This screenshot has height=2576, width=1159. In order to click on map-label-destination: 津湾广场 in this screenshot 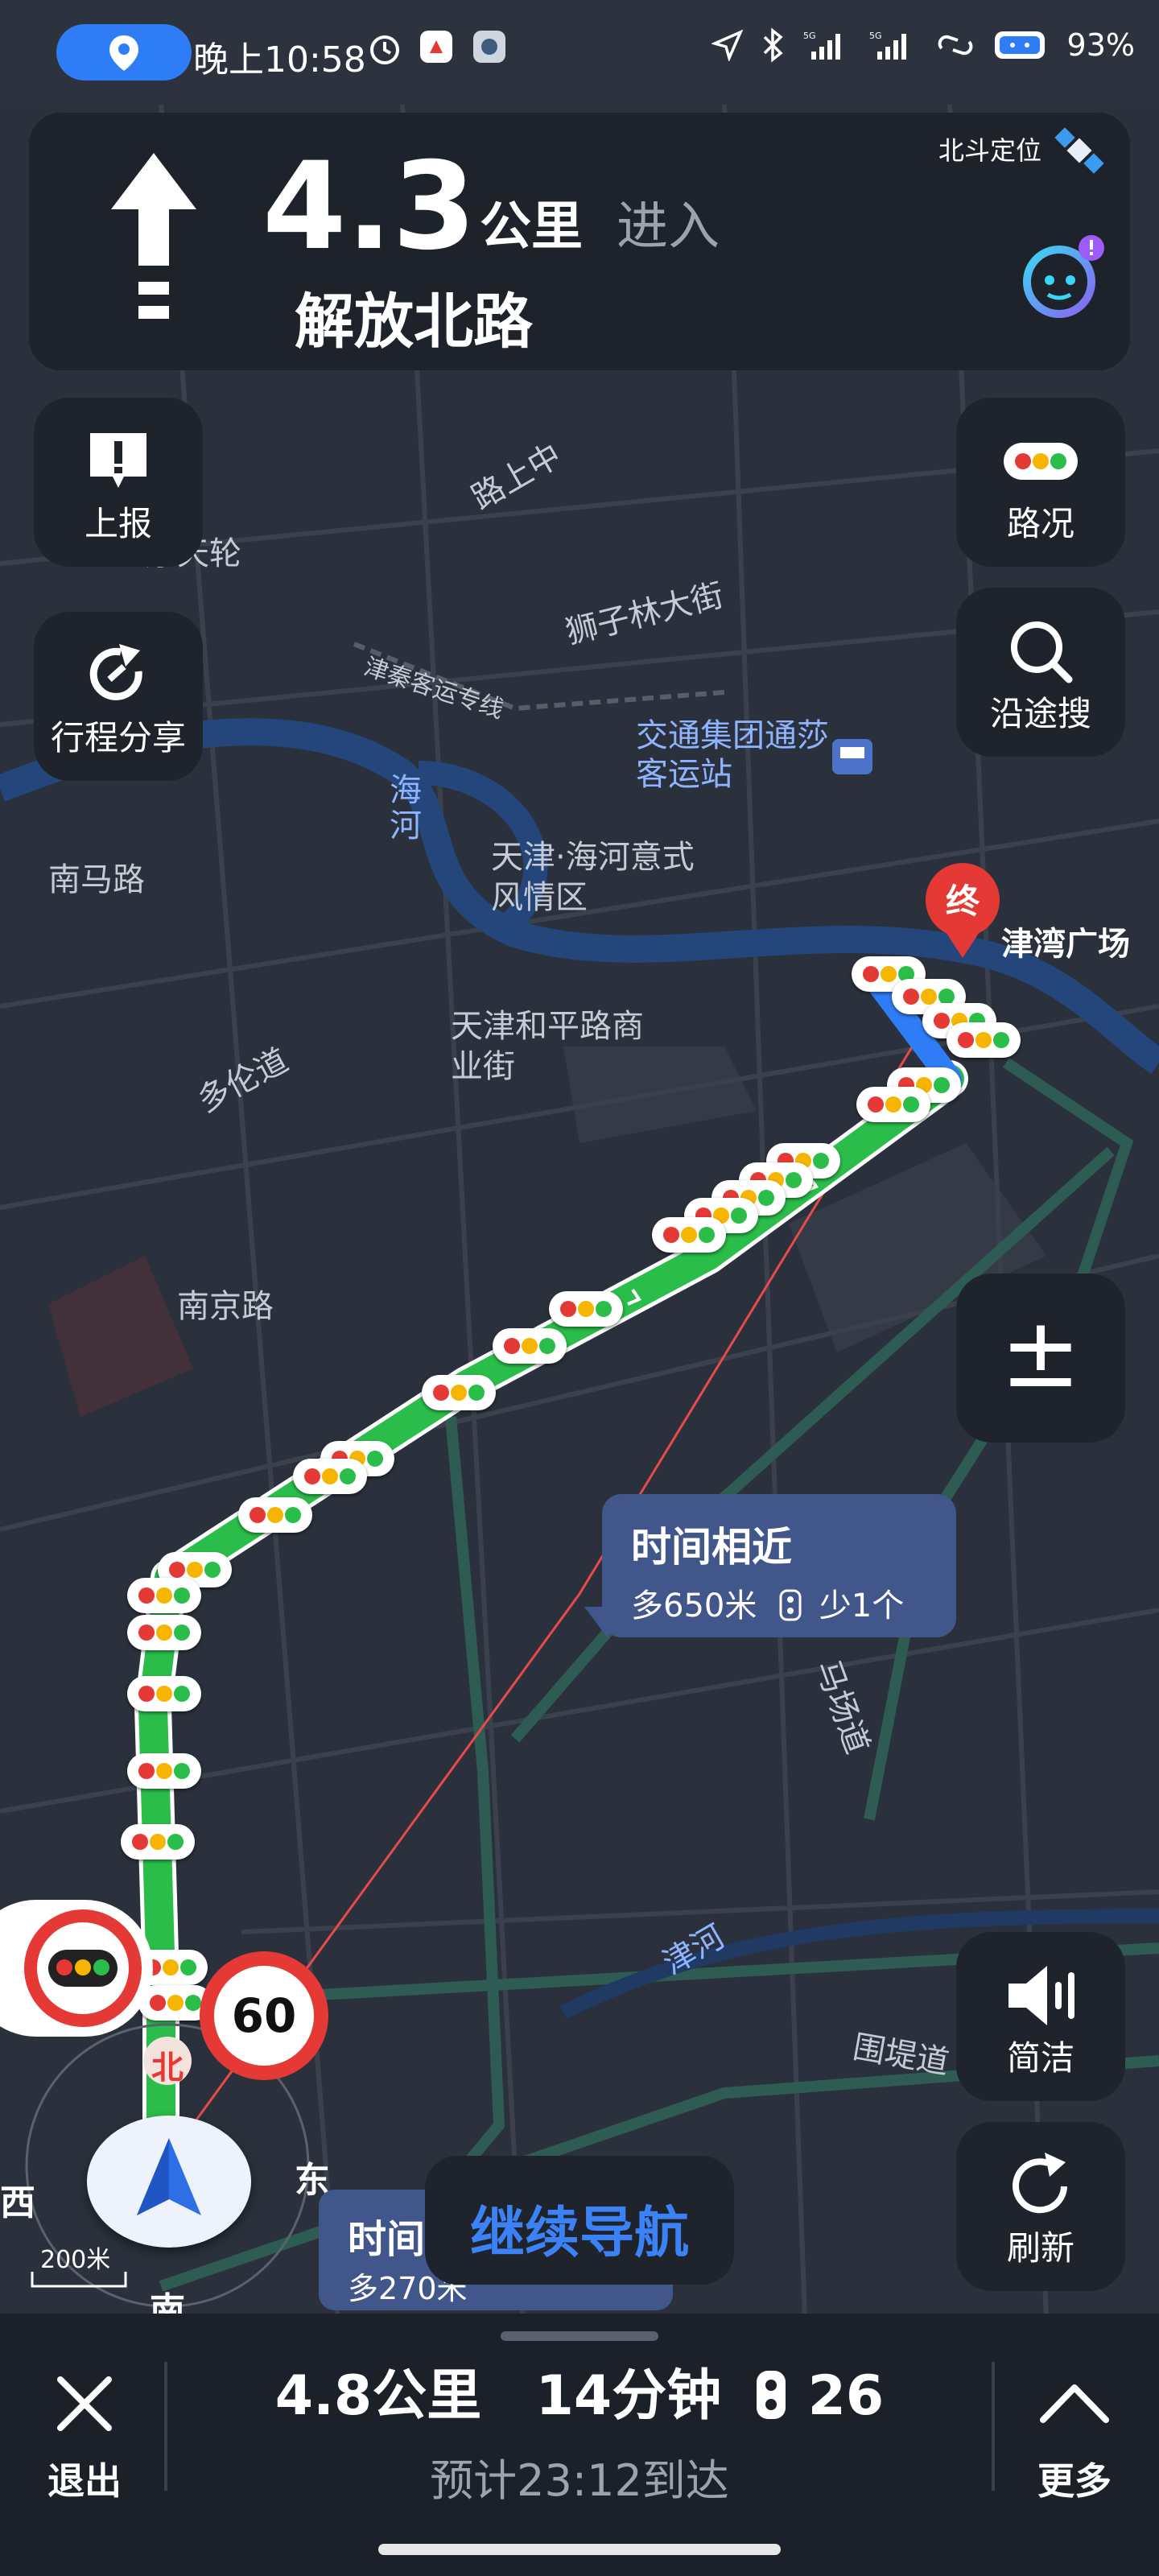, I will do `click(1065, 944)`.